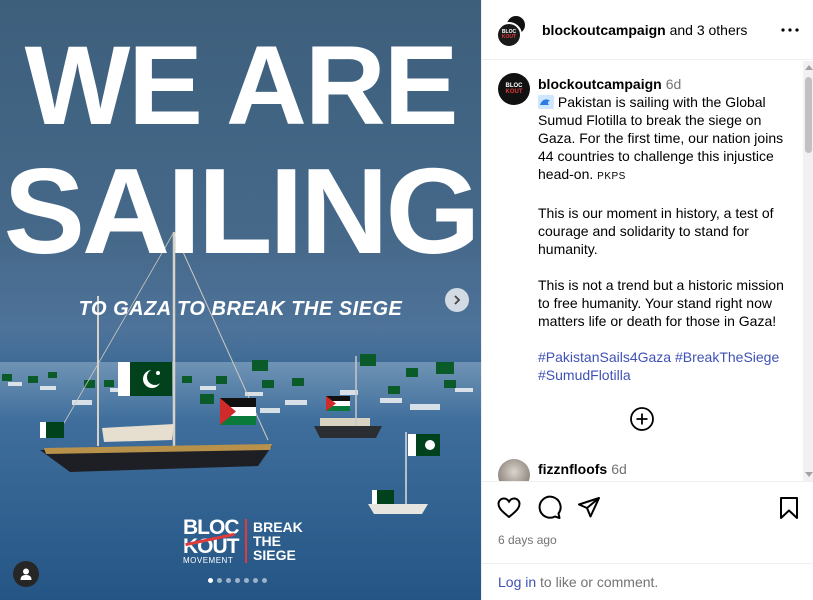 The image size is (813, 600). What do you see at coordinates (274, 555) in the screenshot?
I see `logo-right-line3: SIEGE` at bounding box center [274, 555].